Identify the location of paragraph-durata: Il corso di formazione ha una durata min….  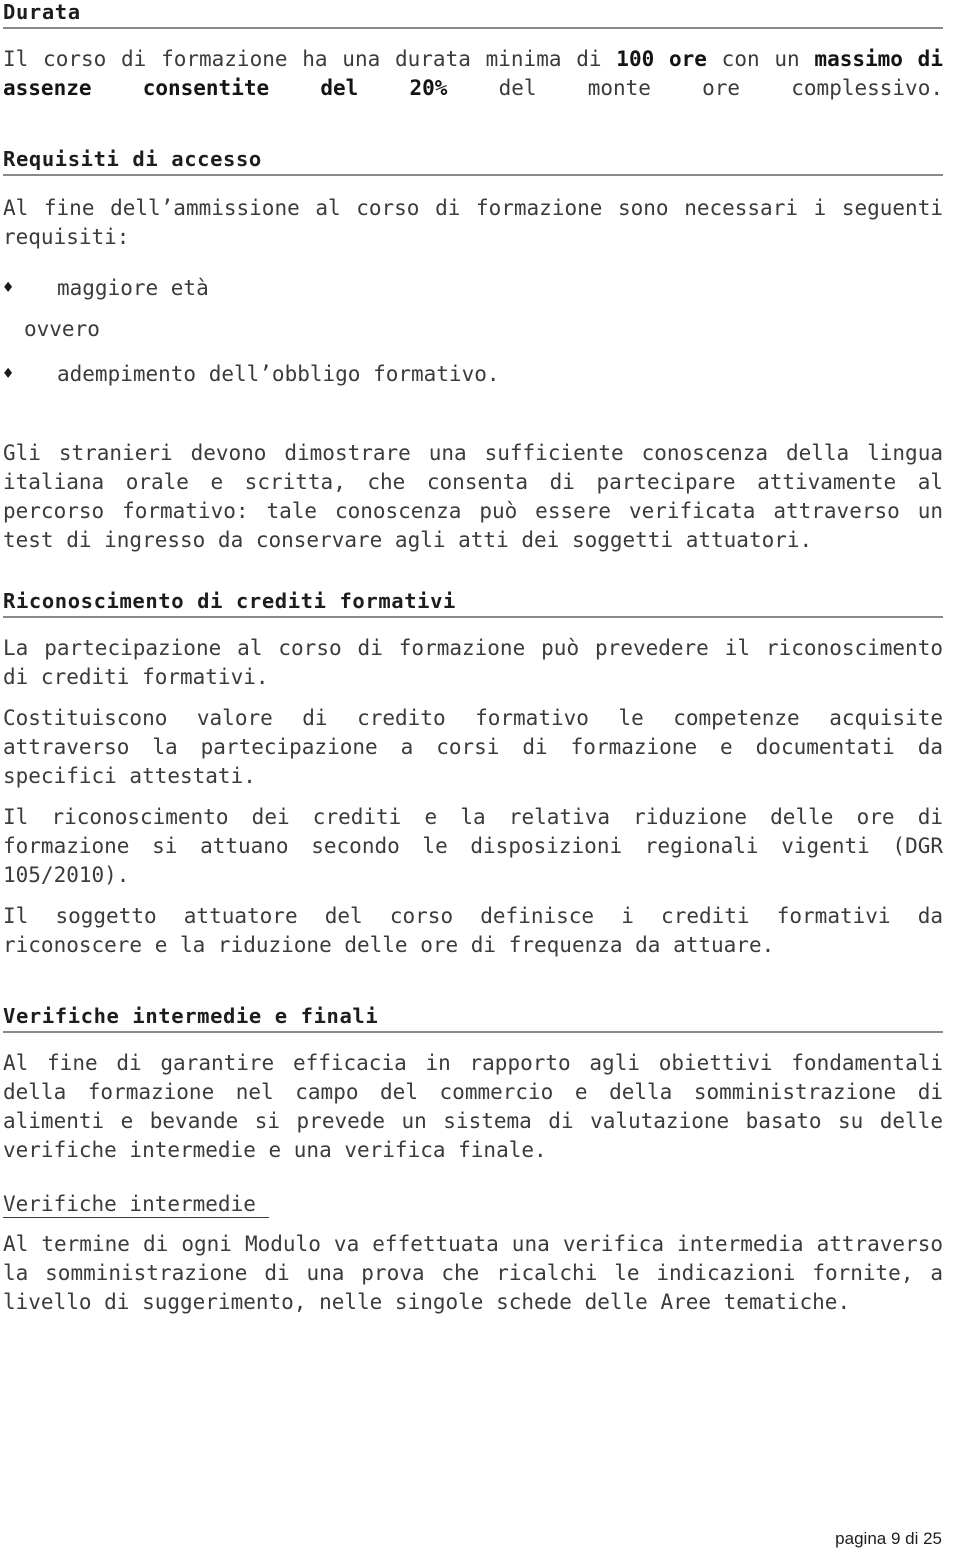
(473, 74).